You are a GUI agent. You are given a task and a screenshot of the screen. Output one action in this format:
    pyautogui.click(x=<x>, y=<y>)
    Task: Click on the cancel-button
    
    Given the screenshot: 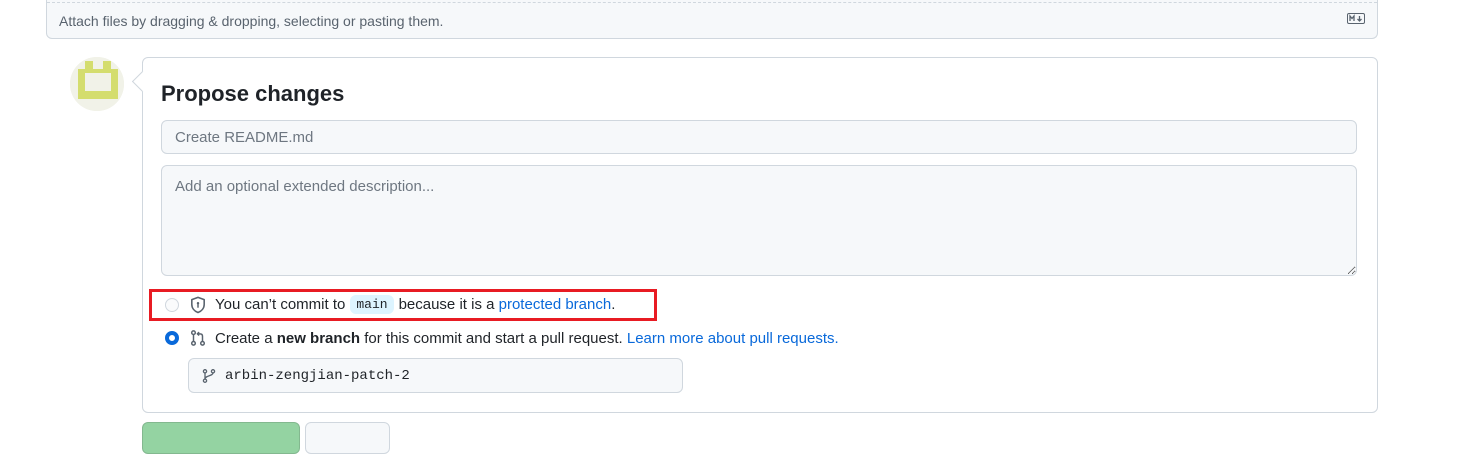 What is the action you would take?
    pyautogui.click(x=347, y=438)
    